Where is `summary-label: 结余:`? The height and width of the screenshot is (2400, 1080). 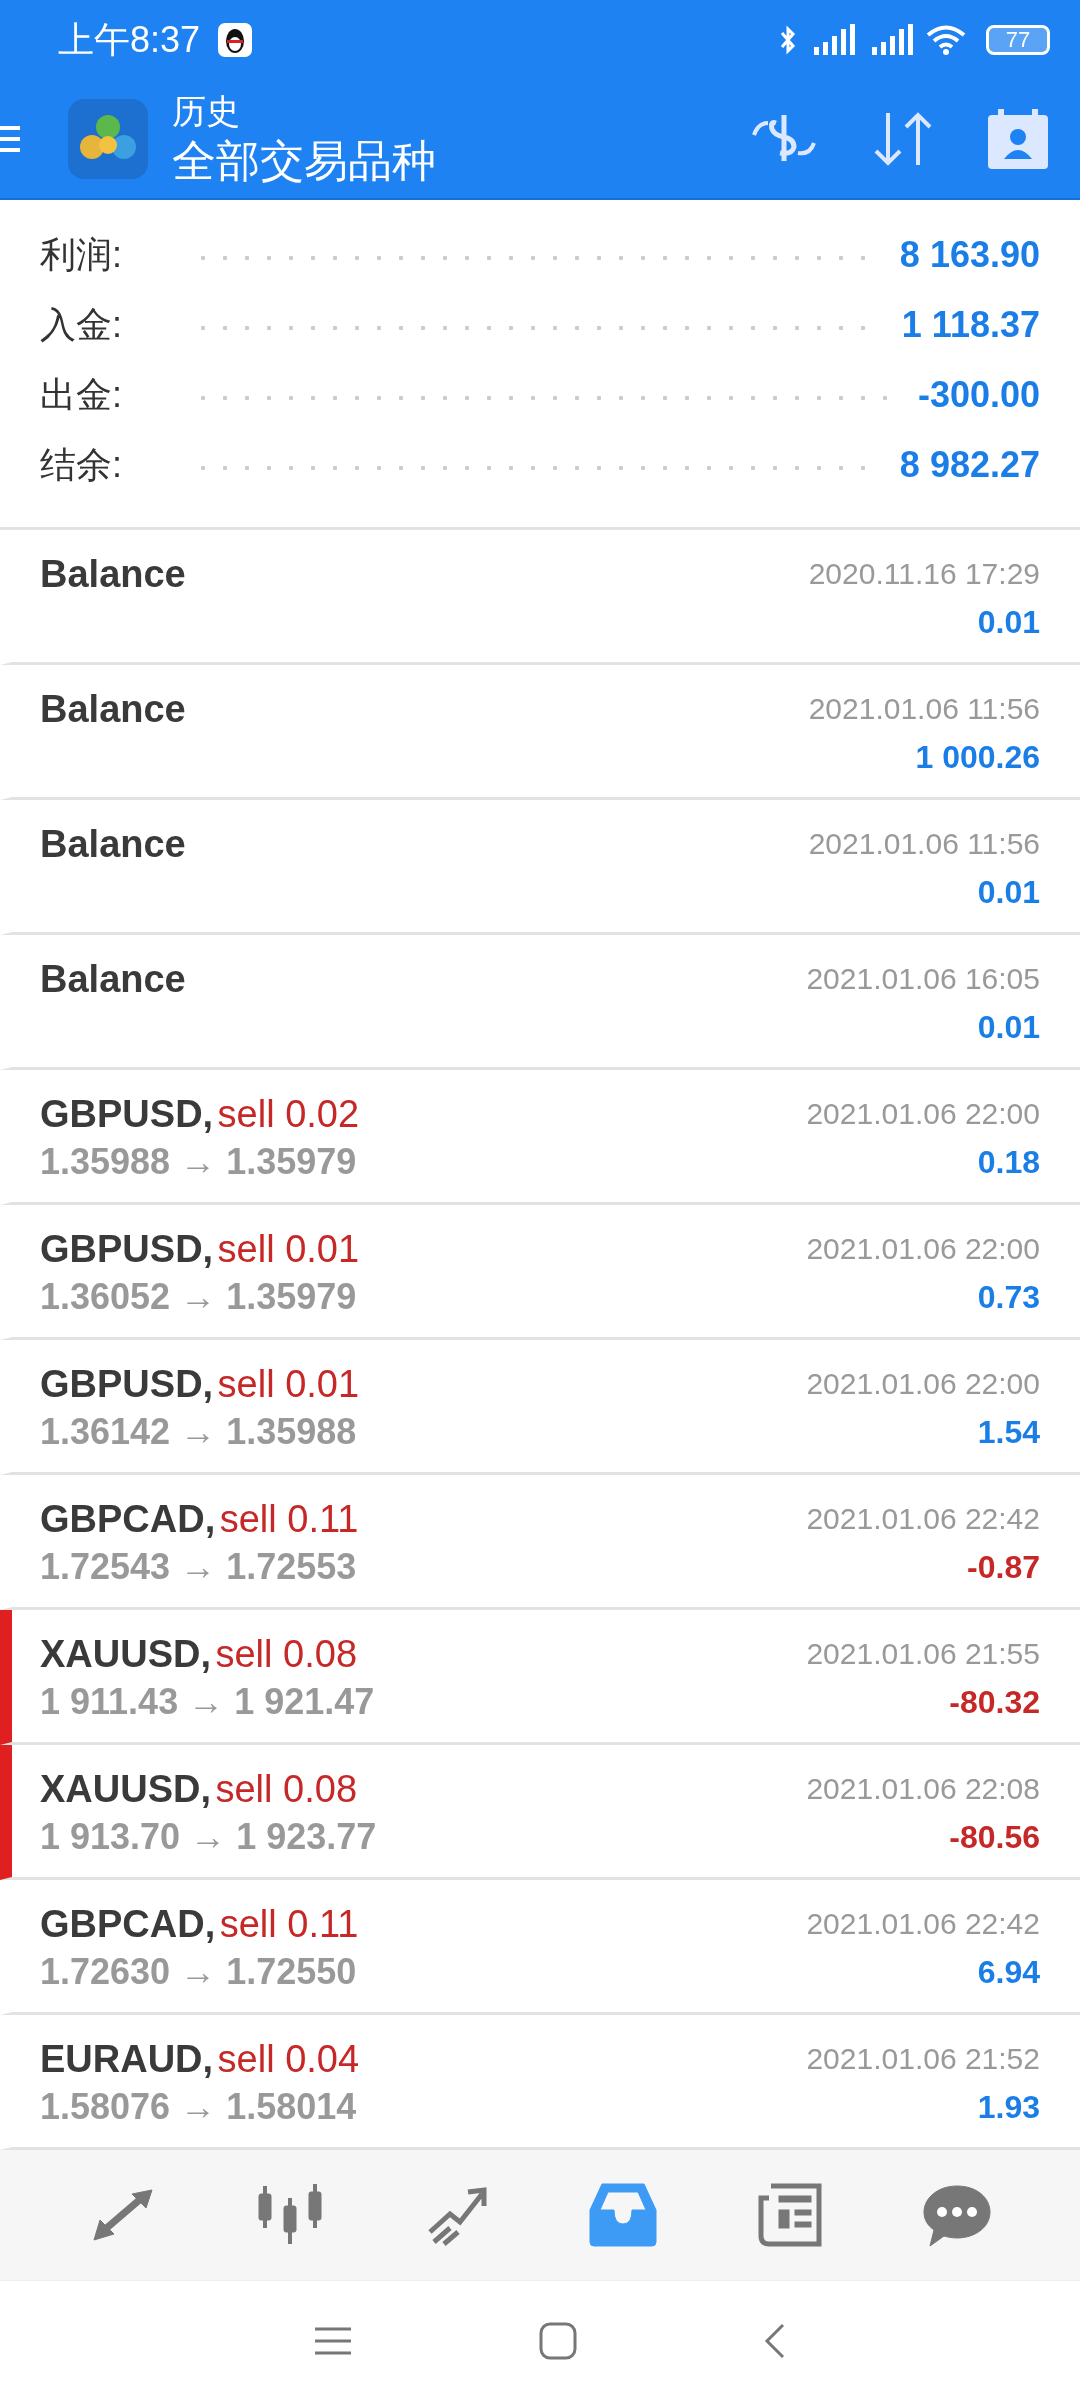
summary-label: 结余: is located at coordinates (81, 464).